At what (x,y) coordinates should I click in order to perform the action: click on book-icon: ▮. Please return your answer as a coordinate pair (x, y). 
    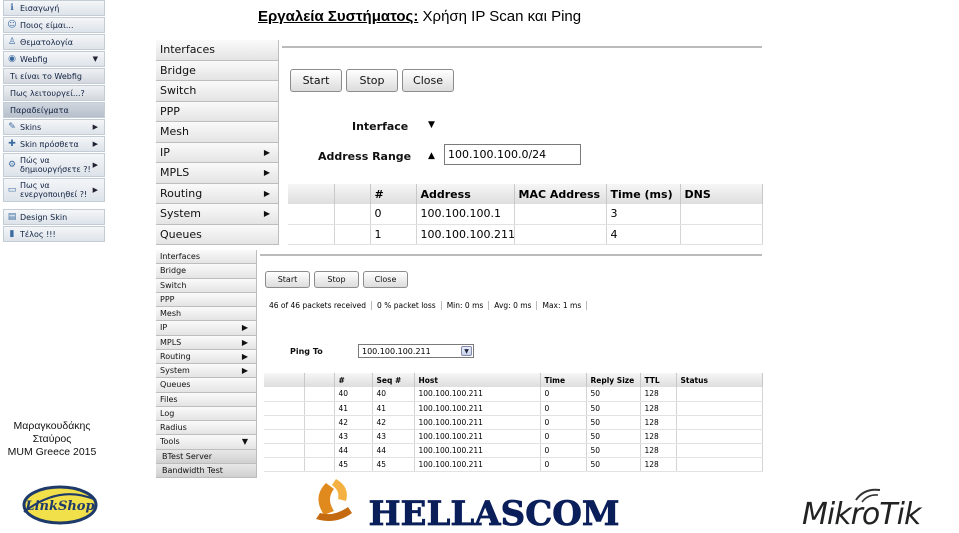
    Looking at the image, I should click on (12, 234).